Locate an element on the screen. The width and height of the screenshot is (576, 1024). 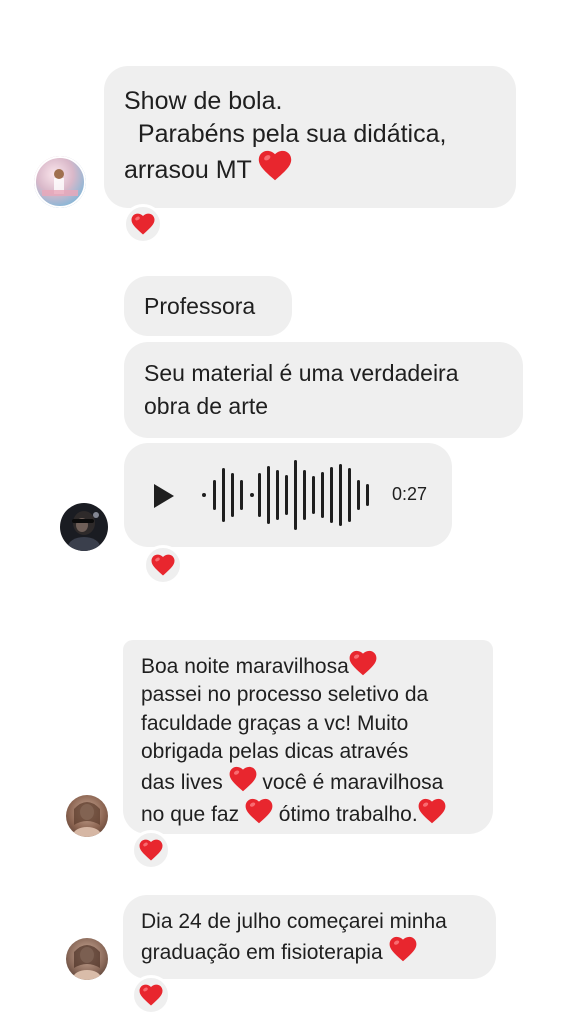
message-line: ótimo trabalho. is located at coordinates (348, 814).